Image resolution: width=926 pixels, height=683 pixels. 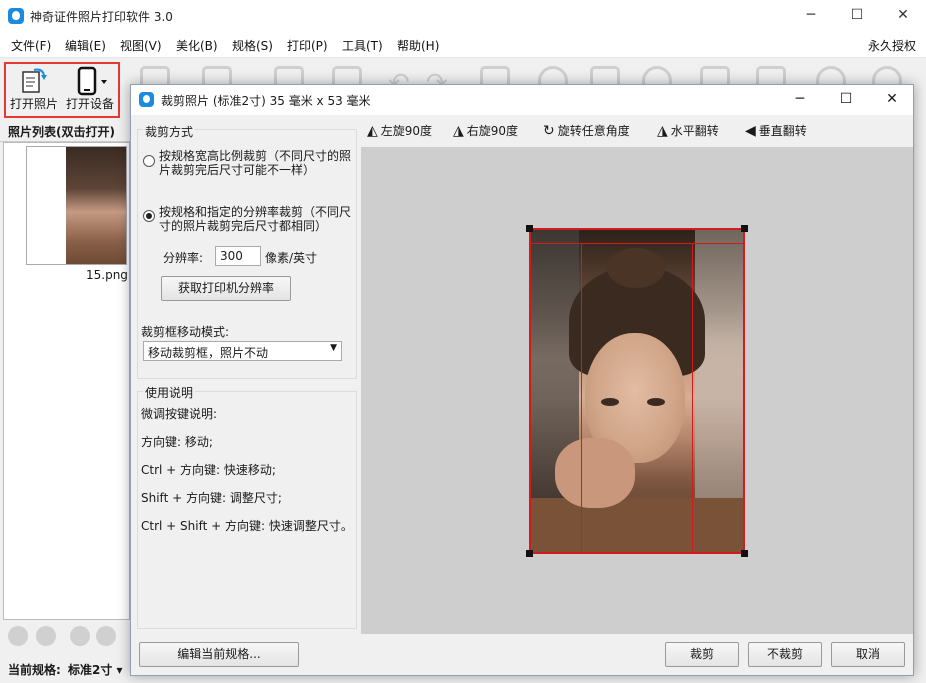 I want to click on help-group, so click(x=247, y=510).